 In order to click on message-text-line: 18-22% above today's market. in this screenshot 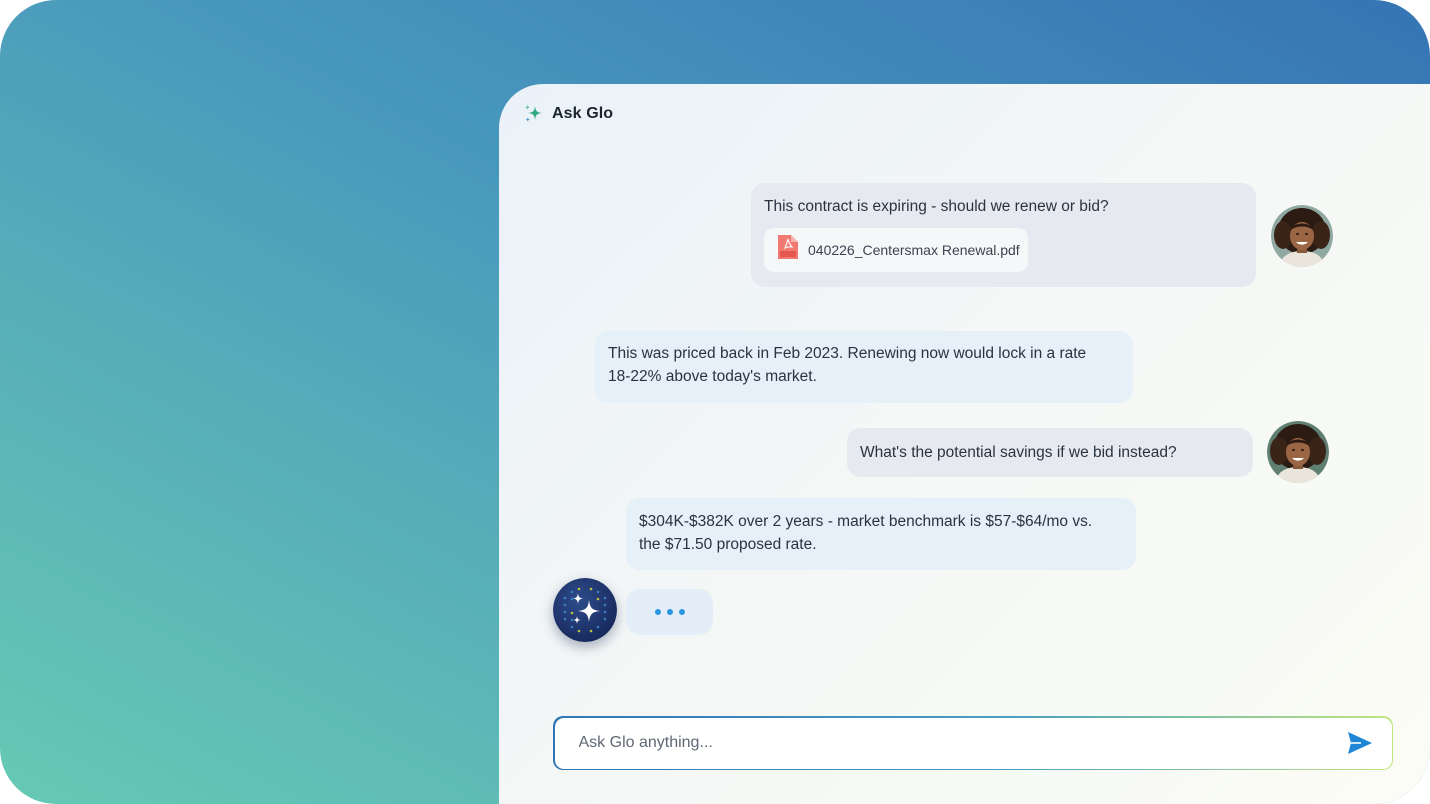, I will do `click(712, 376)`.